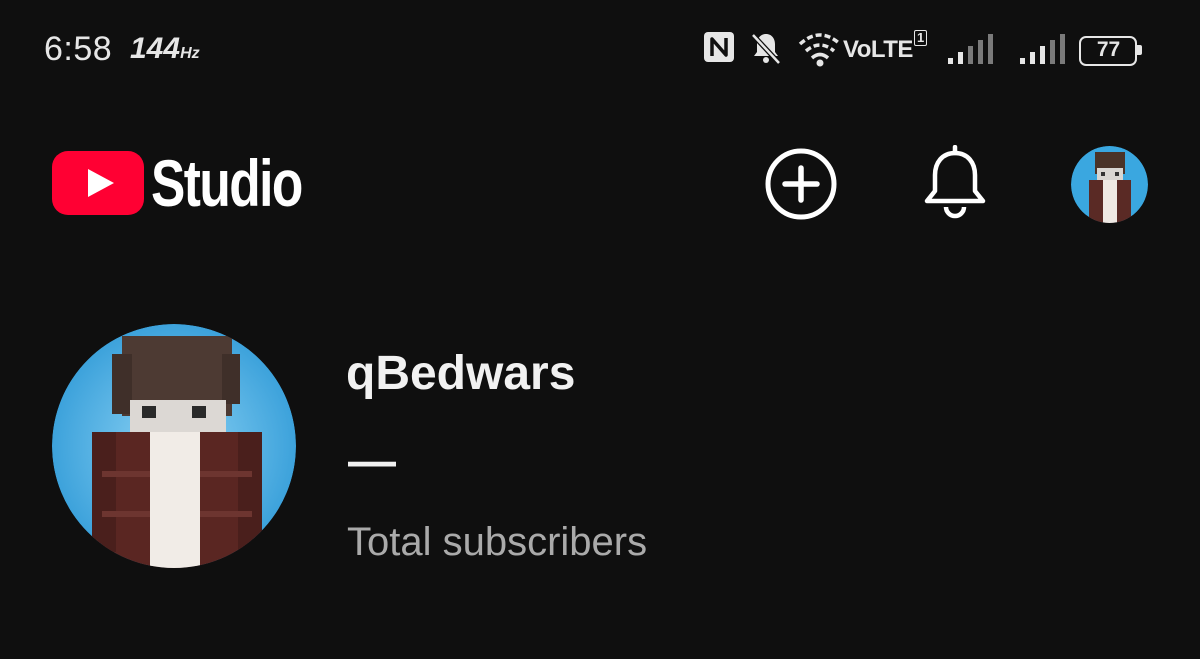 This screenshot has height=659, width=1200. Describe the element at coordinates (801, 184) in the screenshot. I see `create-button` at that location.